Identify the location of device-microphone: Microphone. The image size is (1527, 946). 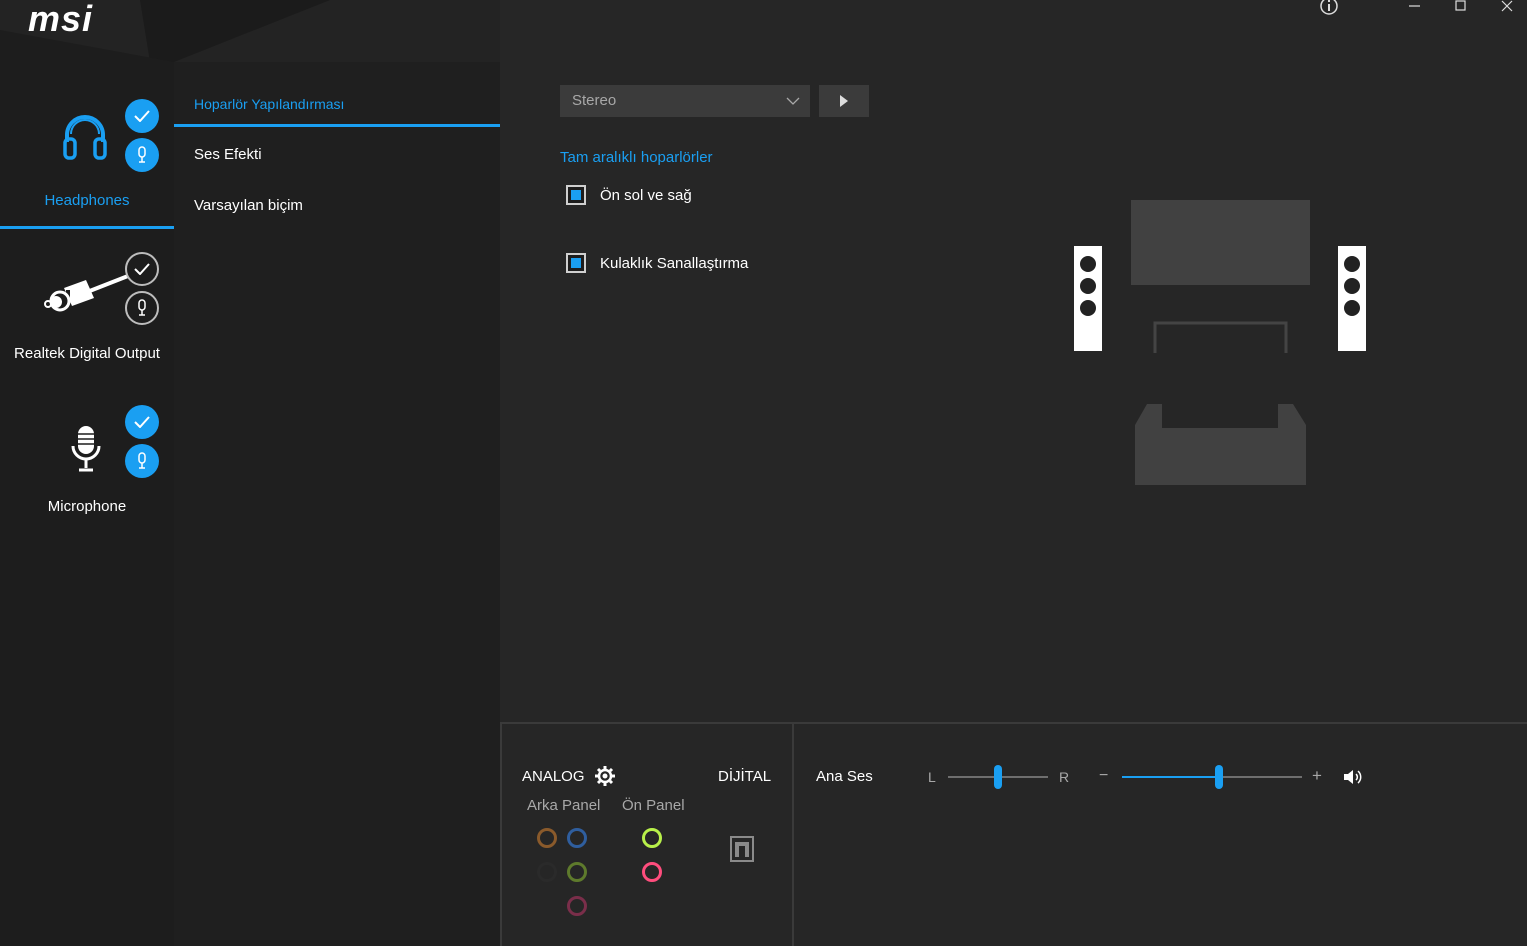
(87, 455).